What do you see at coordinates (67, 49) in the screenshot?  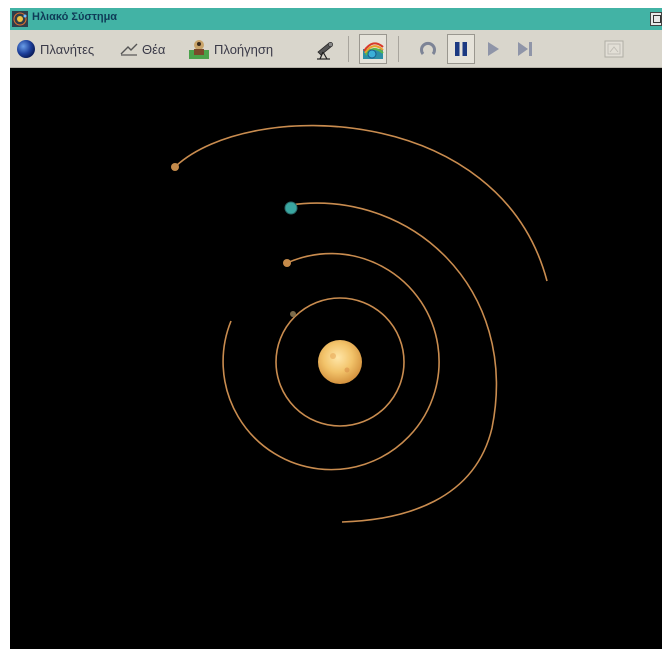 I see `planets-label: Πλανήτες` at bounding box center [67, 49].